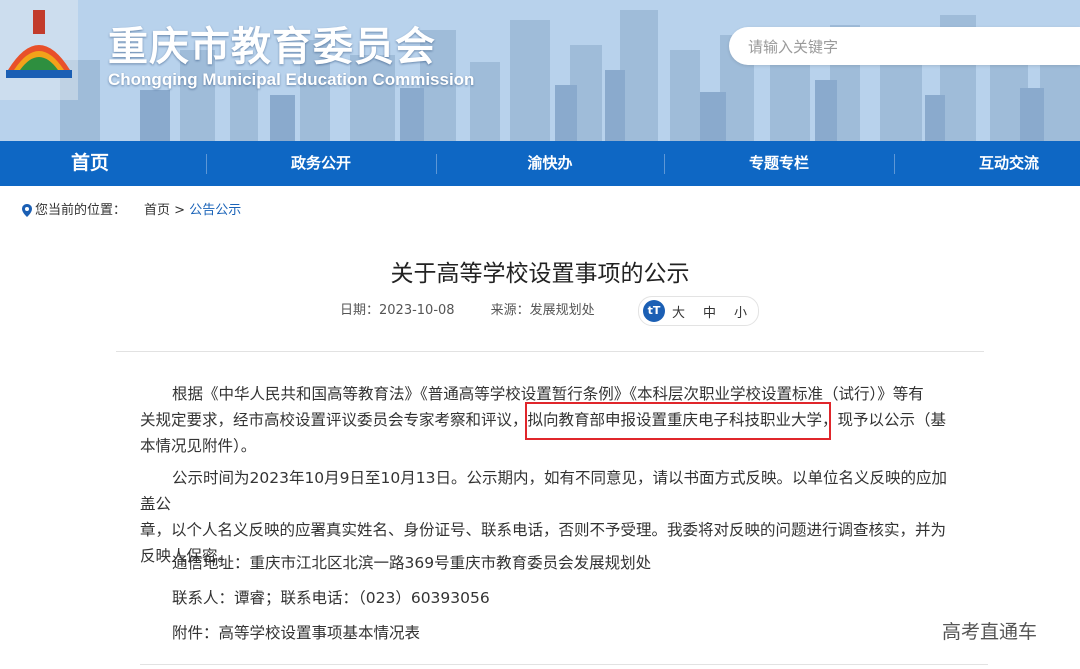 Image resolution: width=1080 pixels, height=669 pixels. I want to click on breadcrumb: 您当前的位置： 首页 > 公告公示, so click(131, 211).